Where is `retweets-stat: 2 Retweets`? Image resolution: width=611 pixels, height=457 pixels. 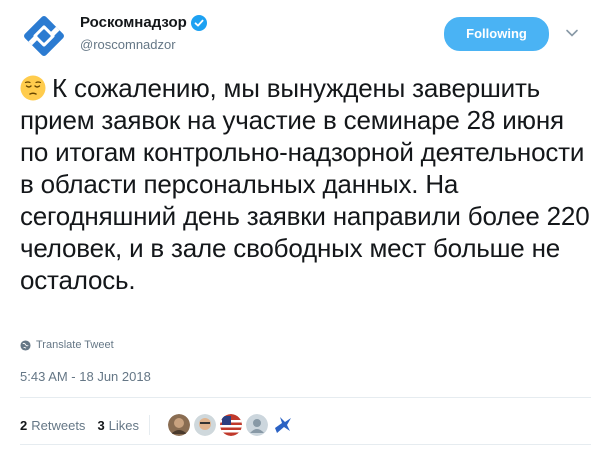
retweets-stat: 2 Retweets is located at coordinates (52, 425).